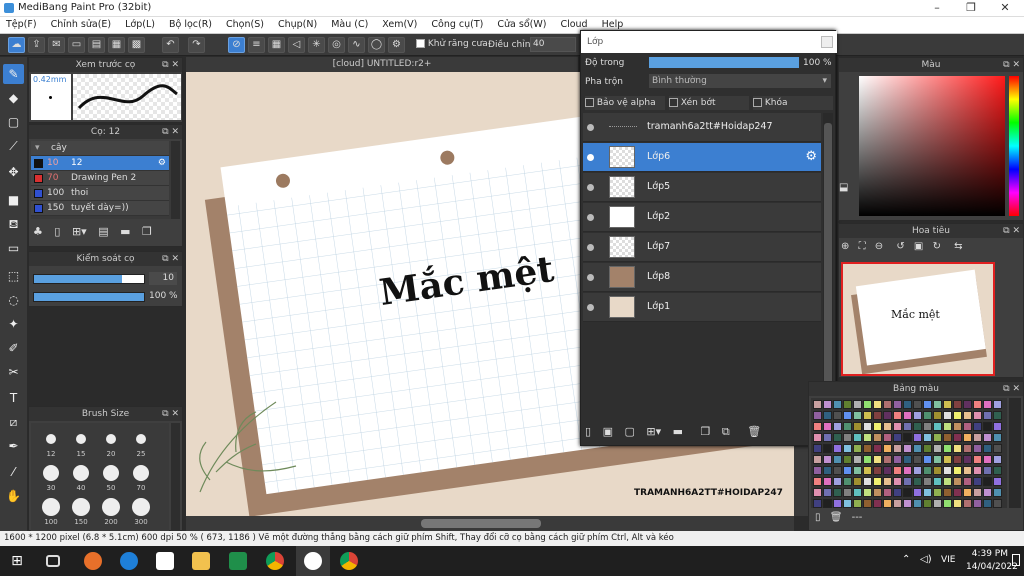 The height and width of the screenshot is (576, 1024). Describe the element at coordinates (726, 431) in the screenshot. I see `merge-layer-icon: ⧉` at that location.